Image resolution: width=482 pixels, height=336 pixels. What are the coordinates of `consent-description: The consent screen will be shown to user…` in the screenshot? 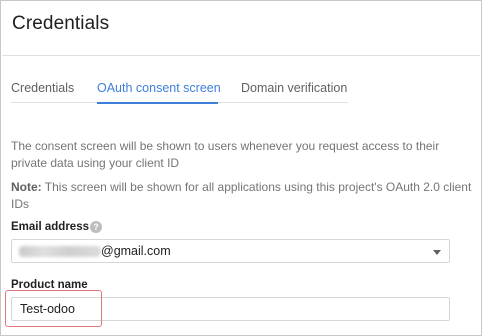 It's located at (225, 154).